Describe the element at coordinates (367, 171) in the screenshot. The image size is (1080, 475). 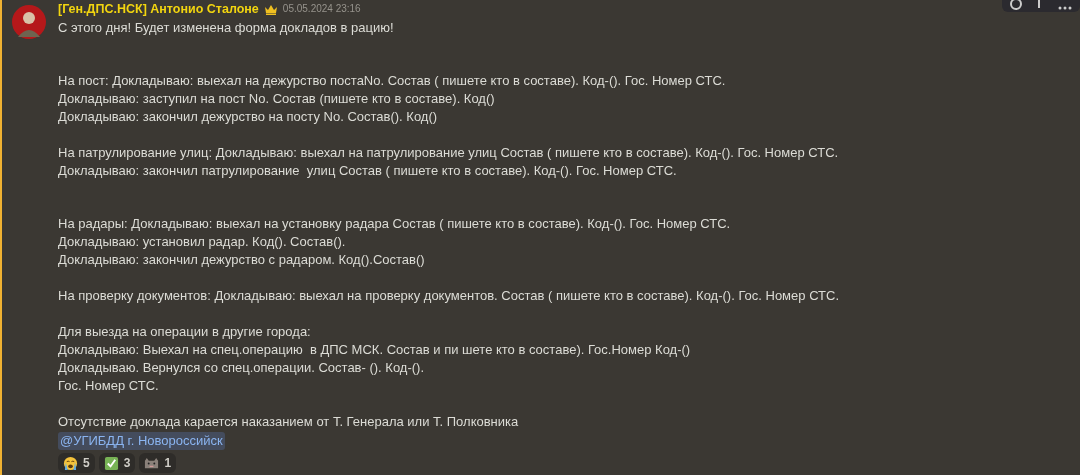
I see `message-line: Докладываю: закончил патрулирование улиц Состав ( пишете кто в составе). Код-(). Гос. Номер СТС.` at that location.